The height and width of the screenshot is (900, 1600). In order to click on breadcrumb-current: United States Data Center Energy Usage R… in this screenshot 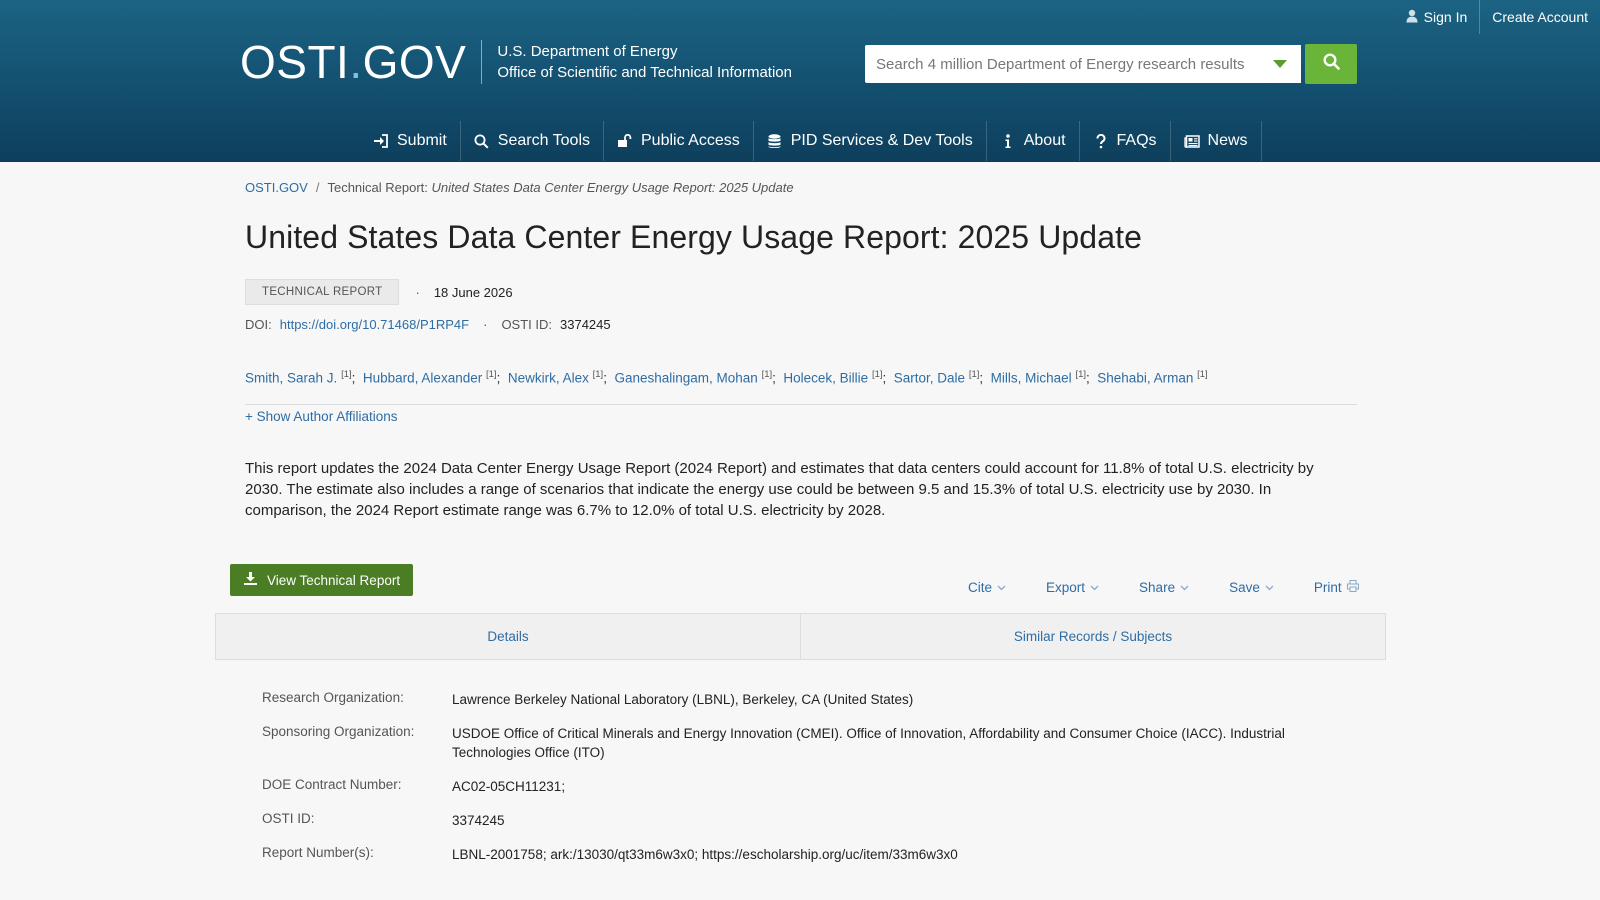, I will do `click(612, 187)`.